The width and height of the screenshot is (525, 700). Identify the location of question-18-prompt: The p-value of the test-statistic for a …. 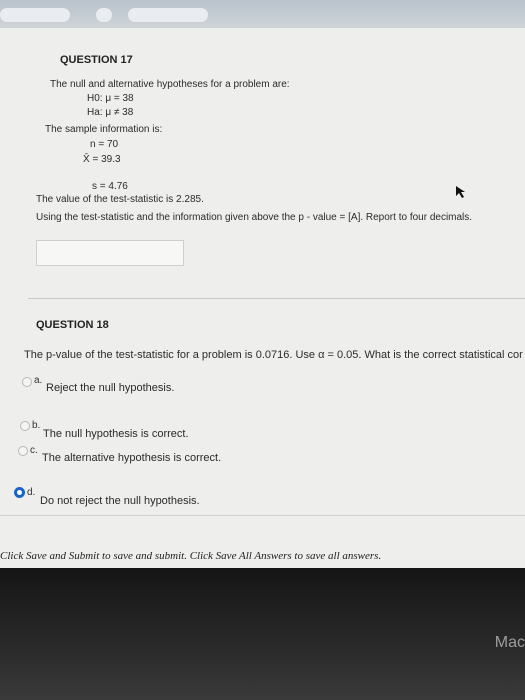
(273, 355).